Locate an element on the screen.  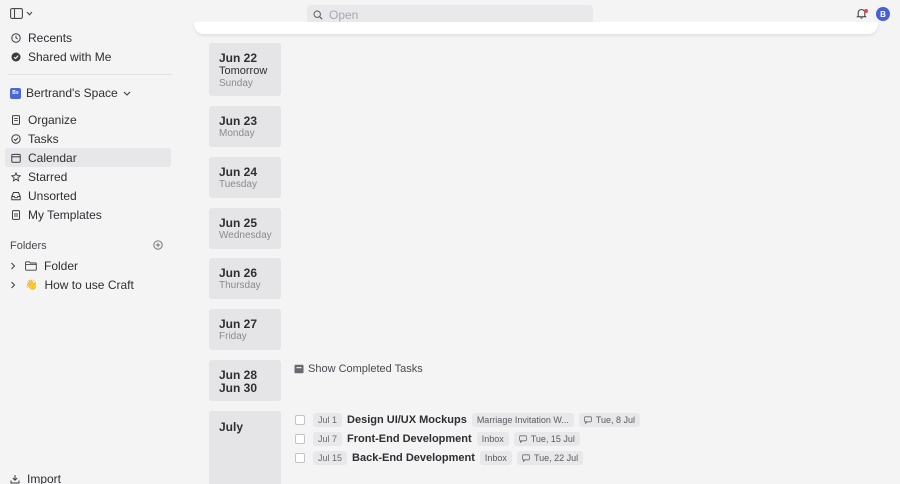
day-card: Jun 27 Friday is located at coordinates (245, 329).